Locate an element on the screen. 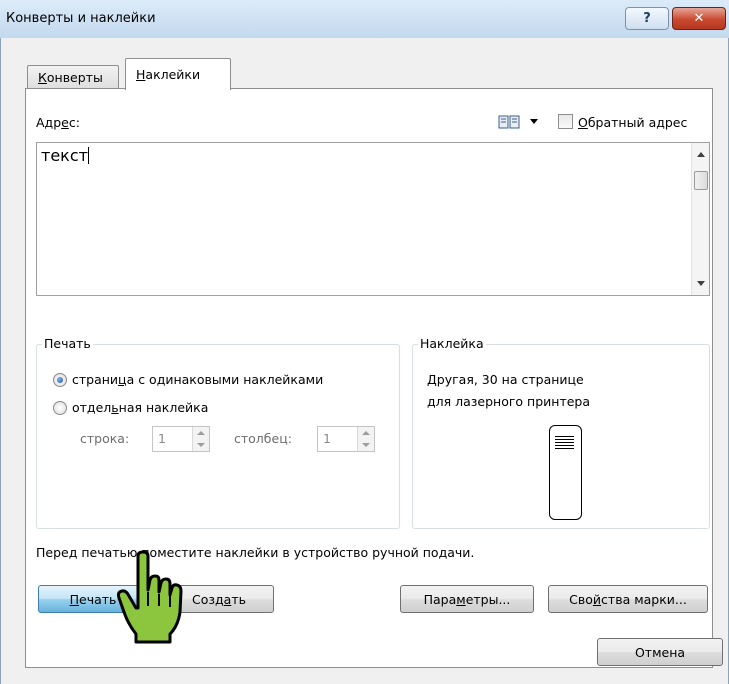 The image size is (729, 684). column-label: столбец: is located at coordinates (263, 438).